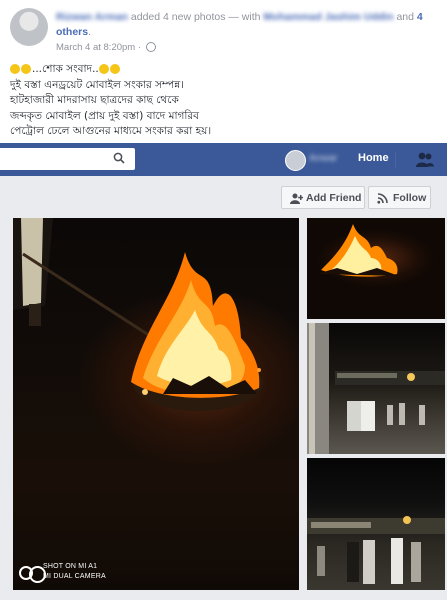 This screenshot has height=600, width=447. What do you see at coordinates (195, 17) in the screenshot?
I see `added-text: added 4 new photos — with` at bounding box center [195, 17].